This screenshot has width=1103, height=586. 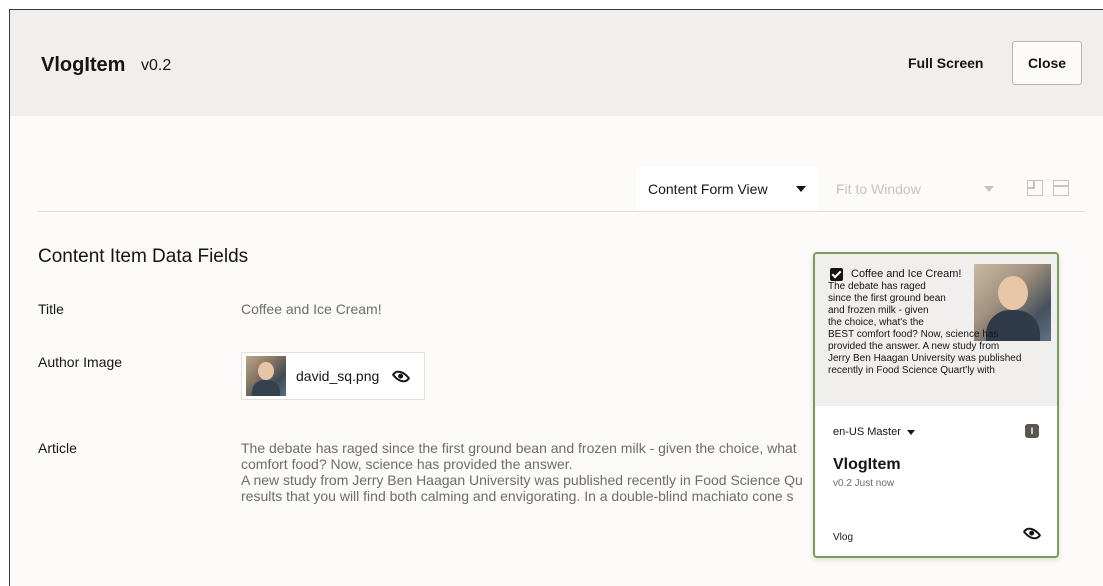 What do you see at coordinates (878, 188) in the screenshot?
I see `zoom-mode-value: Fit to Window` at bounding box center [878, 188].